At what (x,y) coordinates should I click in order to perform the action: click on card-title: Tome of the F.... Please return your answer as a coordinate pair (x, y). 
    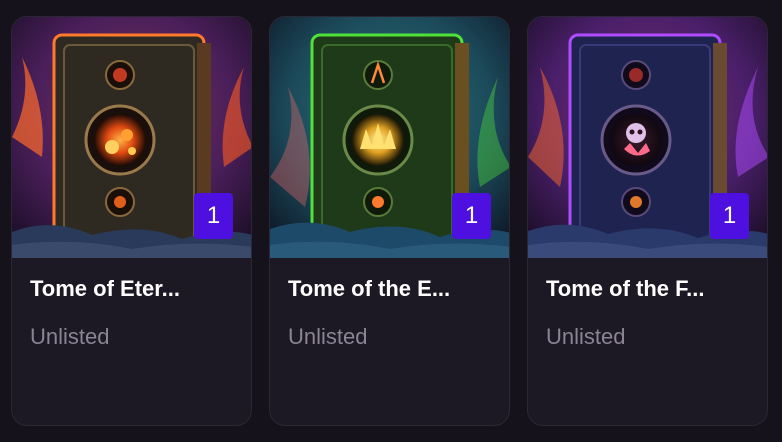
    Looking at the image, I should click on (625, 288).